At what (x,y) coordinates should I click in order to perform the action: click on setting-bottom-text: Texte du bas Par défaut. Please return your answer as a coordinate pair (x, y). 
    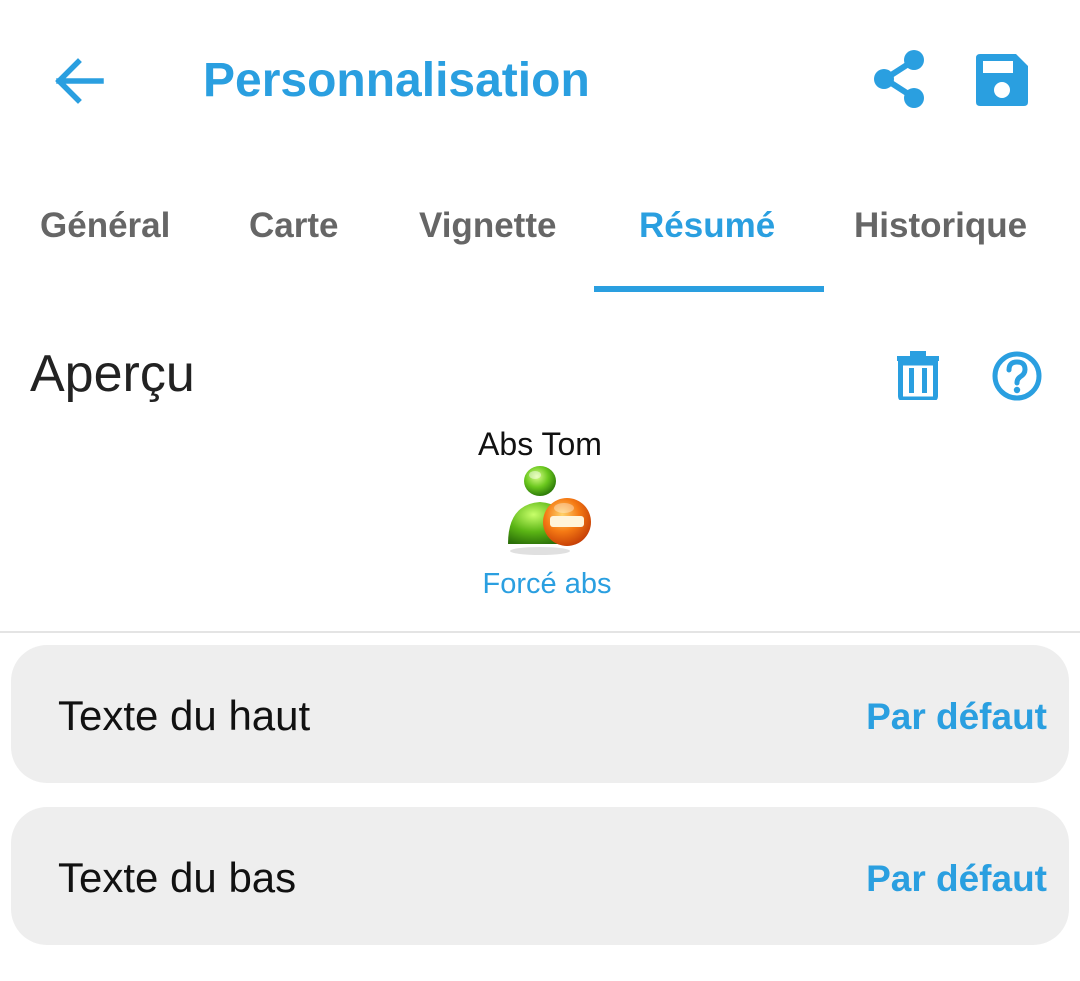
    Looking at the image, I should click on (540, 876).